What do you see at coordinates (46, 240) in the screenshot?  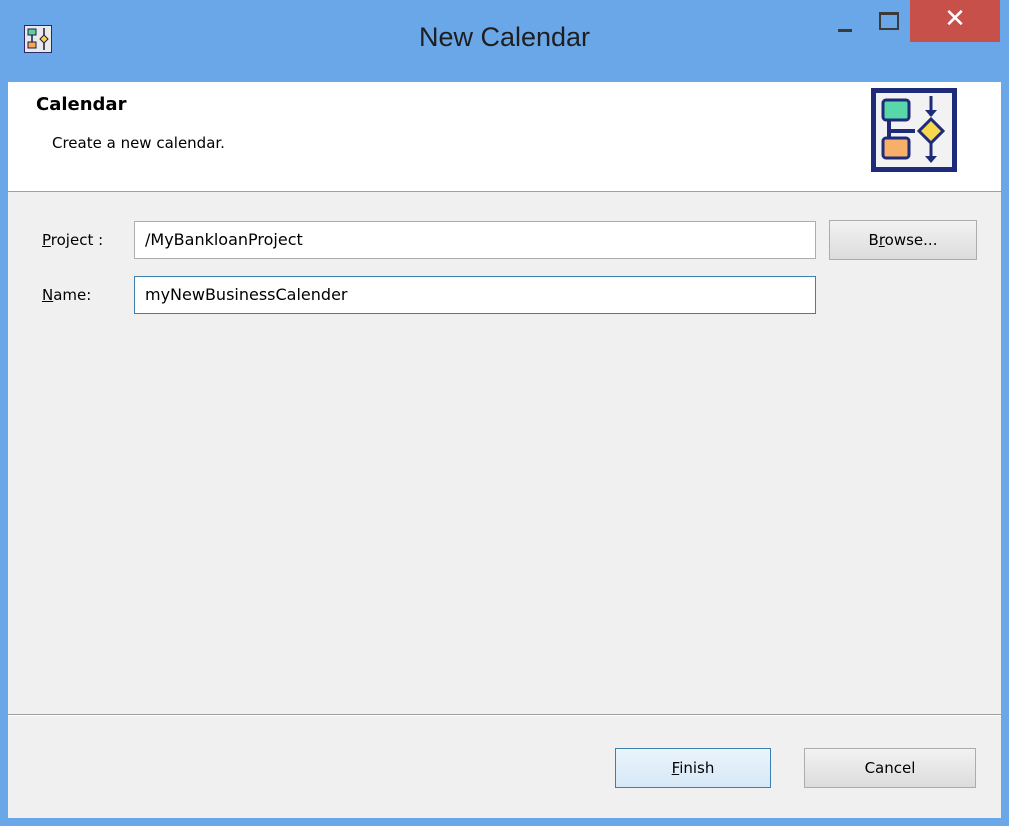 I see `project-label-mnemonic: P` at bounding box center [46, 240].